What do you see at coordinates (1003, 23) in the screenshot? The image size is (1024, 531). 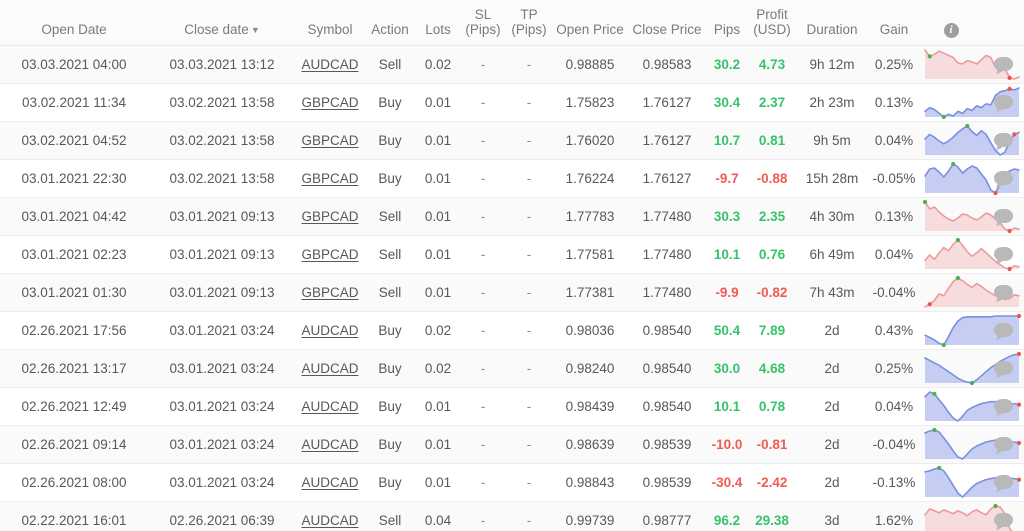 I see `col-note` at bounding box center [1003, 23].